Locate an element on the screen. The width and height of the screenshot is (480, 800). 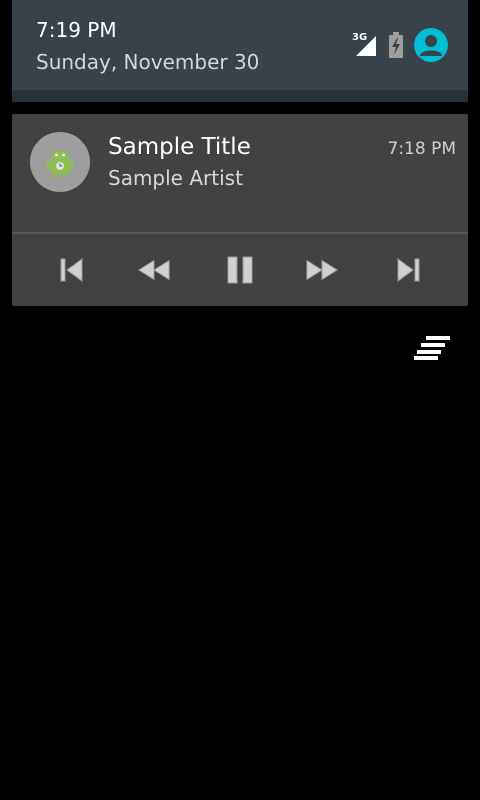
rewind-button is located at coordinates (154, 270).